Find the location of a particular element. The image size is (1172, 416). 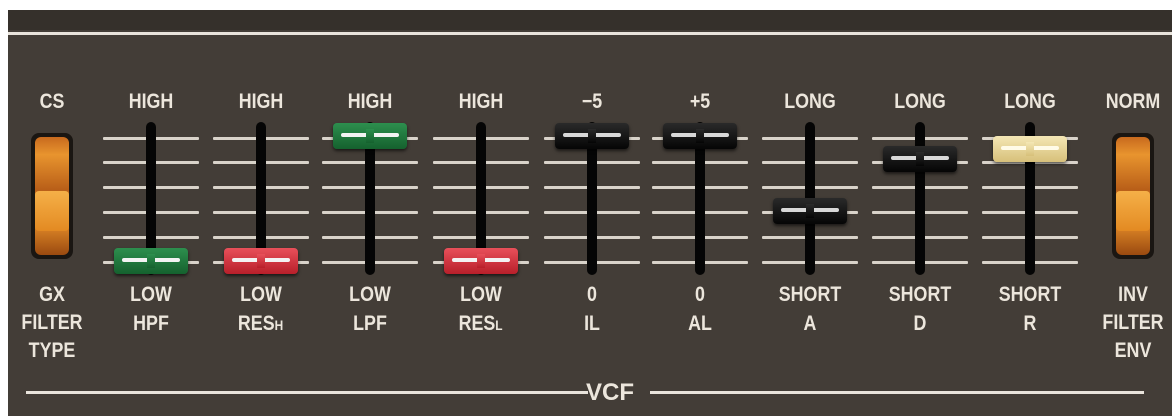

slider-name-label: RESH is located at coordinates (261, 324).